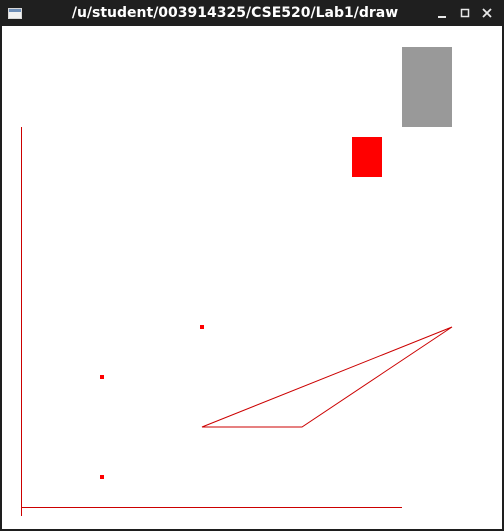 Image resolution: width=504 pixels, height=531 pixels. What do you see at coordinates (442, 13) in the screenshot?
I see `minimize-button` at bounding box center [442, 13].